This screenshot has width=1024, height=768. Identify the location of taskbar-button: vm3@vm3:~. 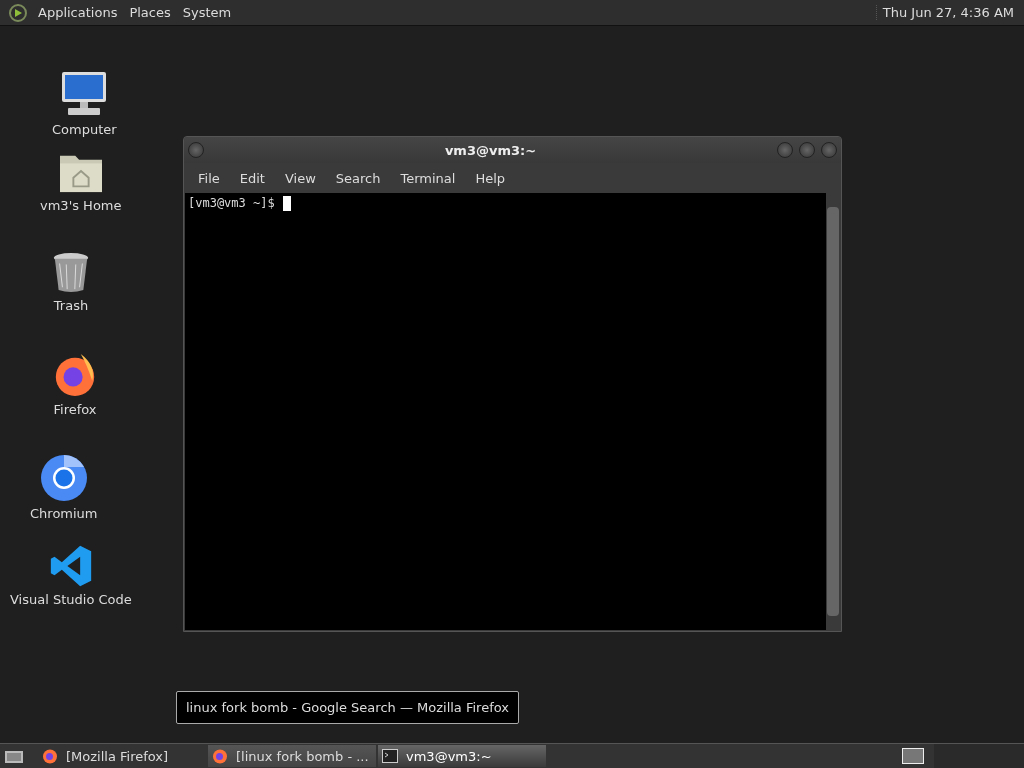
(462, 756).